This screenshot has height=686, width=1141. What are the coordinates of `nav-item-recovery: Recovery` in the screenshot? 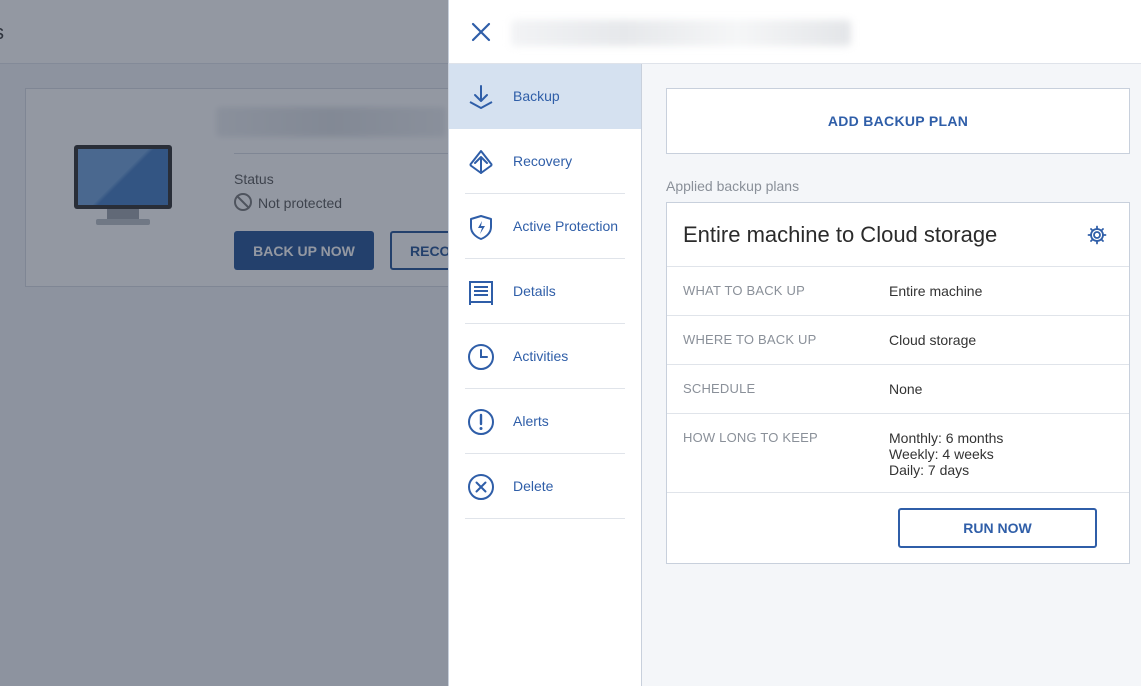 It's located at (545, 161).